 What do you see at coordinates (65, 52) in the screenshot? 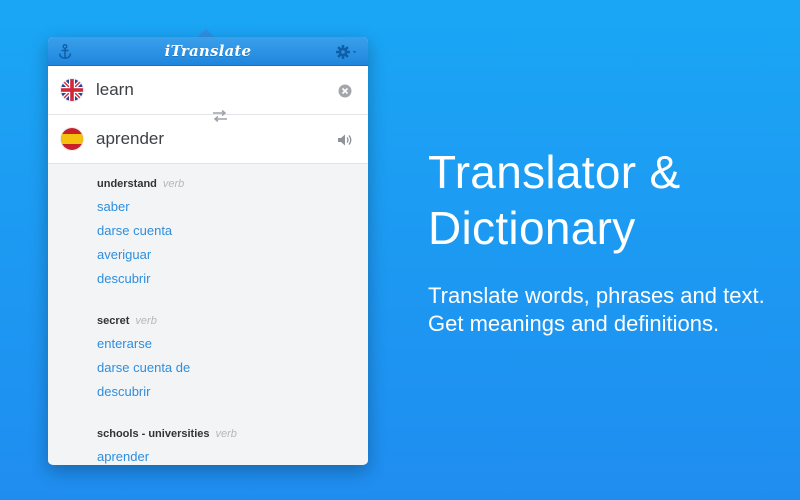
I see `anchor-icon` at bounding box center [65, 52].